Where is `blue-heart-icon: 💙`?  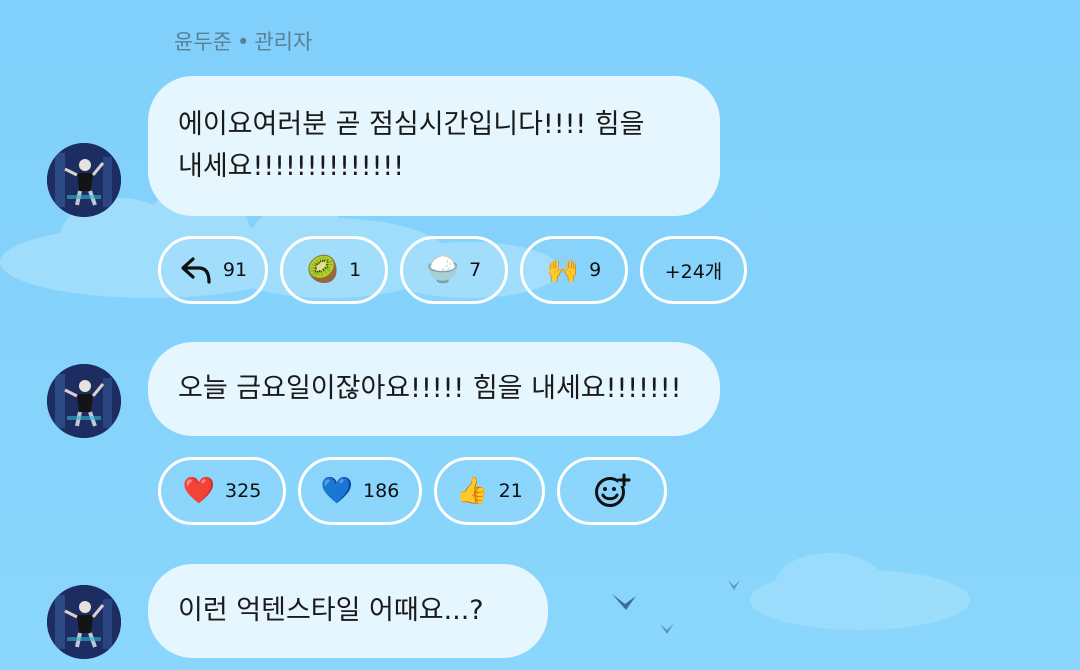 blue-heart-icon: 💙 is located at coordinates (337, 491).